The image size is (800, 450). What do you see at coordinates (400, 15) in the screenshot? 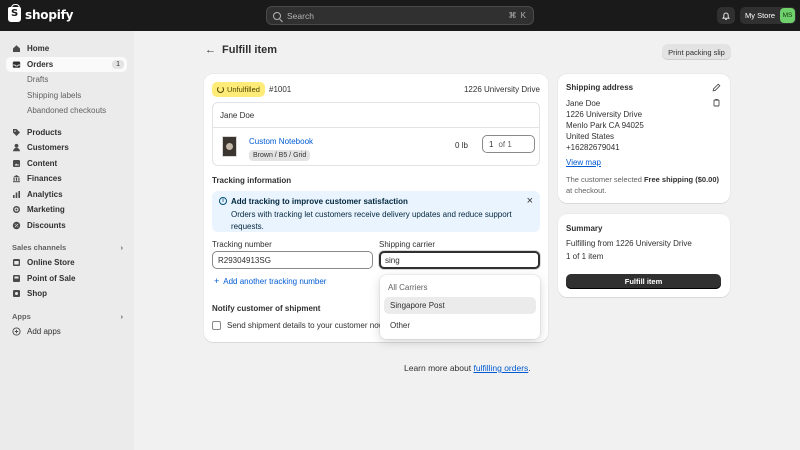
I see `search-bar: Search ⌘ K` at bounding box center [400, 15].